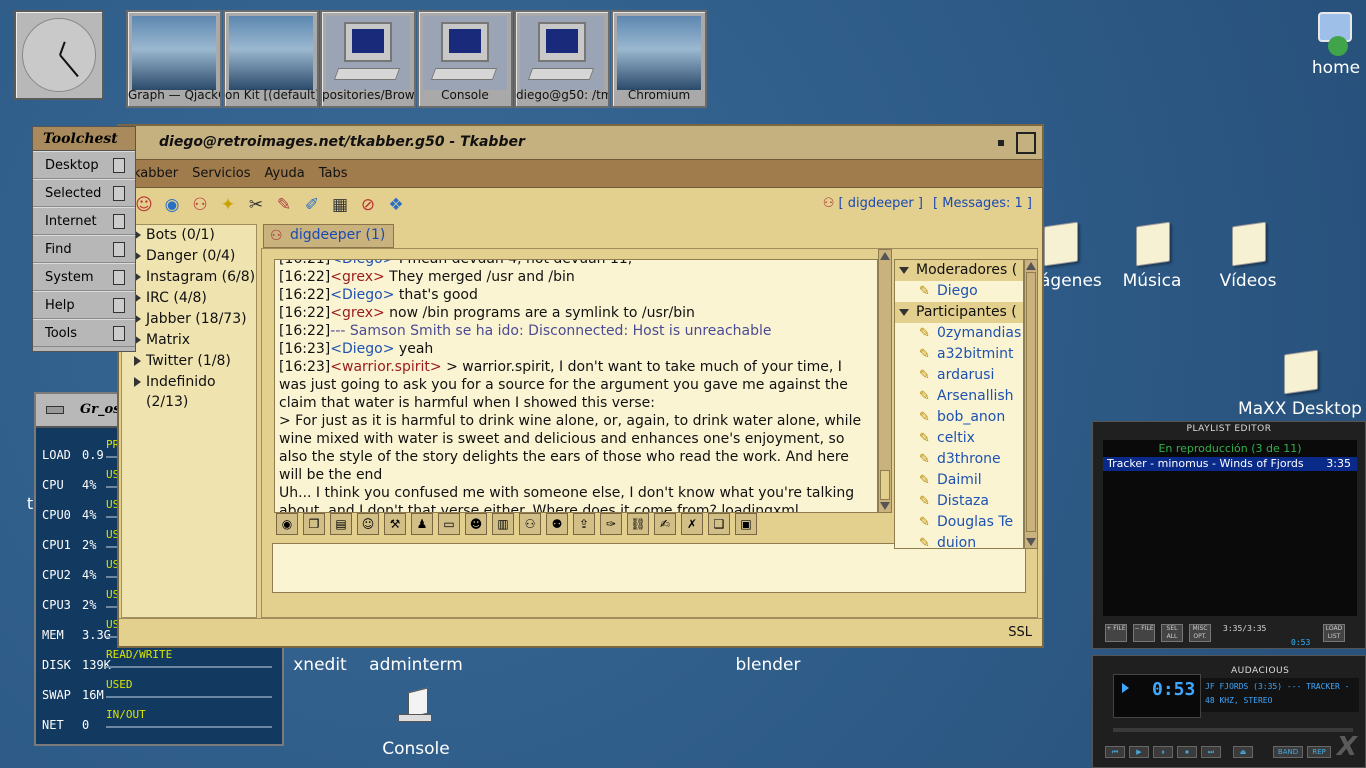 This screenshot has height=768, width=1366. Describe the element at coordinates (1152, 281) in the screenshot. I see `desktop-label-musica: Música` at that location.